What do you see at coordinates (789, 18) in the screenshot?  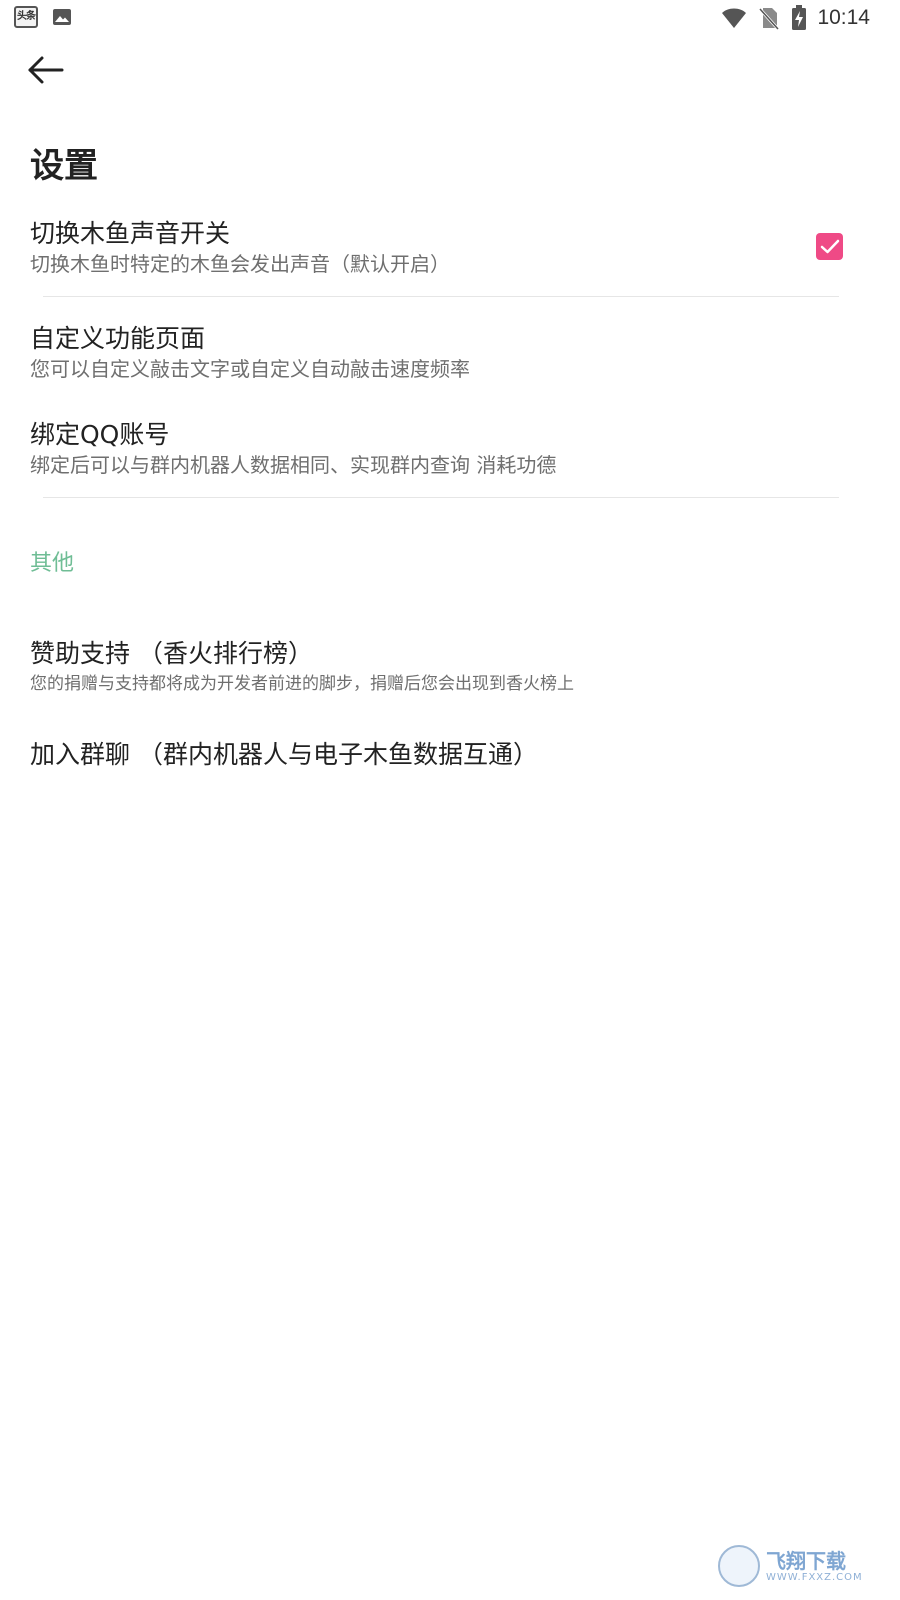 I see `status-bar-right: 10:14` at bounding box center [789, 18].